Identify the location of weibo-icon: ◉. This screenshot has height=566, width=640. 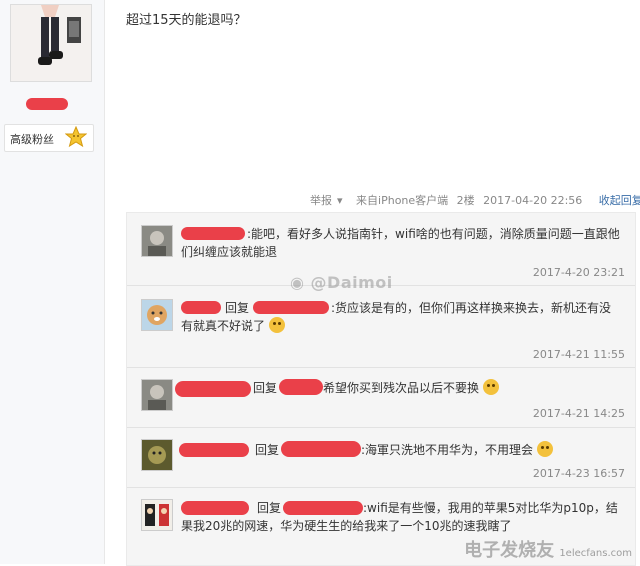
(297, 282).